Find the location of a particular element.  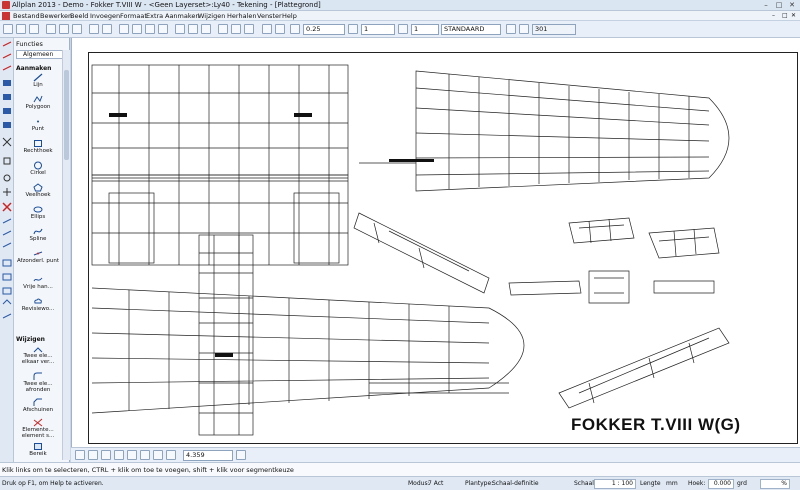

plantype-value: Schaal-definitie is located at coordinates (515, 483).